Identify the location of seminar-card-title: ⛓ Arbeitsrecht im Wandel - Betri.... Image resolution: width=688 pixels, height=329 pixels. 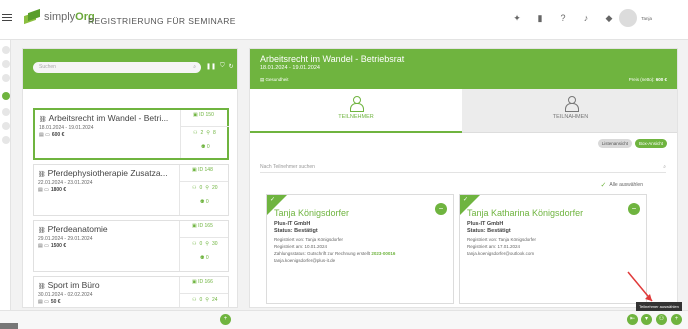
(104, 118).